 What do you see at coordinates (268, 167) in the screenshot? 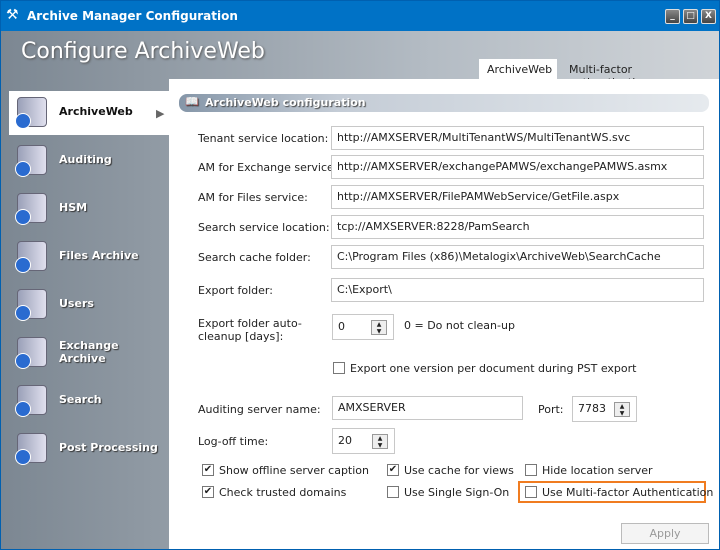
I see `exchange-service-label: AM for Exchange service:` at bounding box center [268, 167].